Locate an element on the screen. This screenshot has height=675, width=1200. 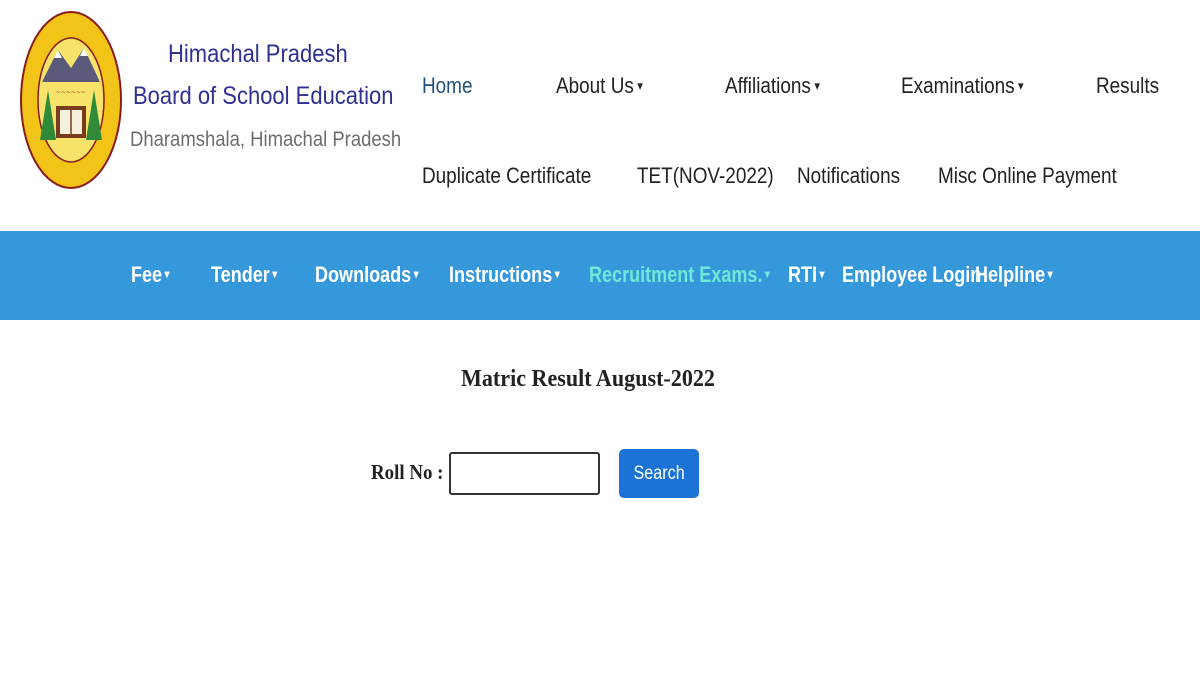
menu-downloads: Downloads ▾ is located at coordinates (367, 275).